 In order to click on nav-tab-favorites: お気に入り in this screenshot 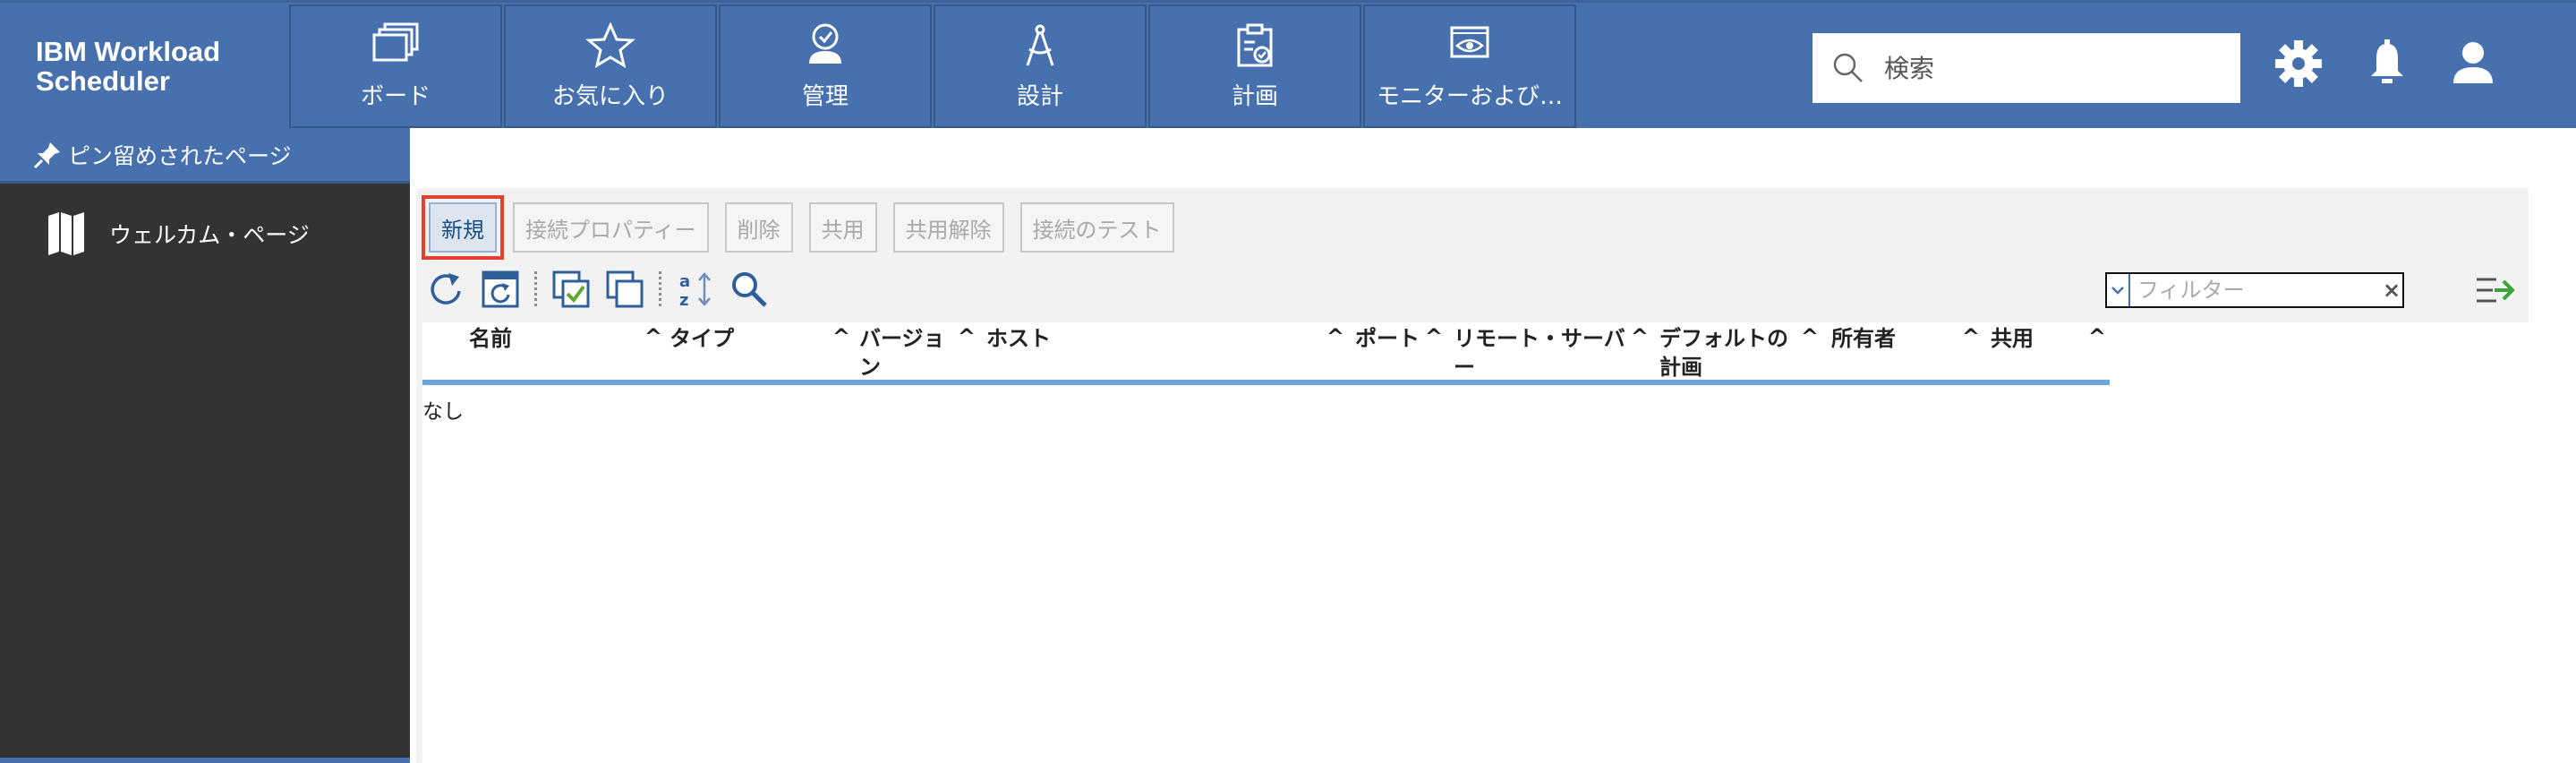, I will do `click(610, 66)`.